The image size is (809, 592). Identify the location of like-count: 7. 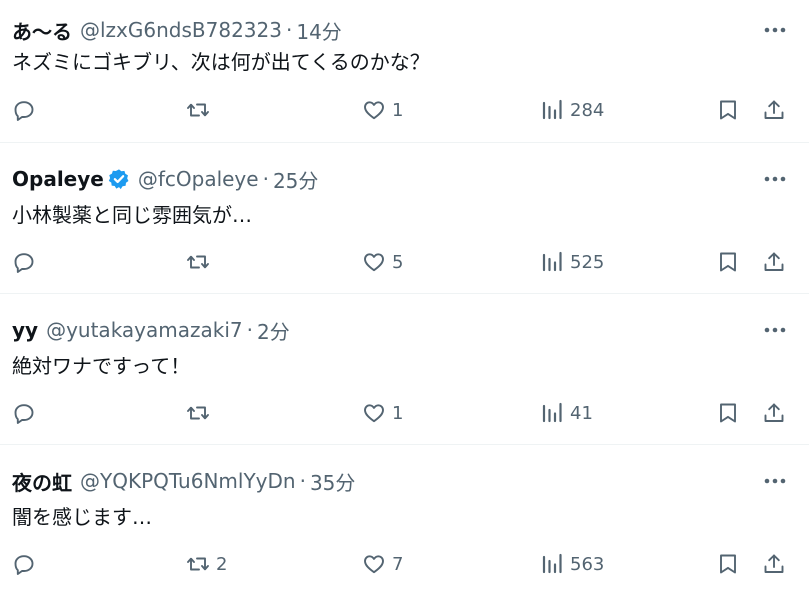
(398, 564).